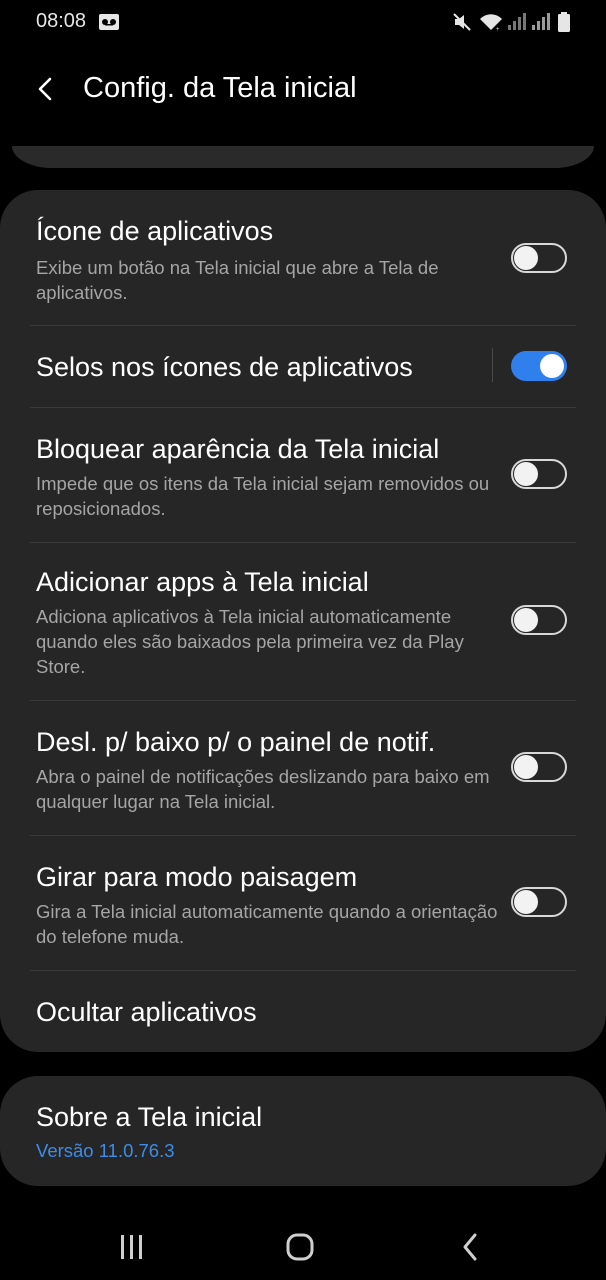 The image size is (606, 1280). I want to click on setting-title: Desl. p/ baixo p/ o painel de notif., so click(236, 742).